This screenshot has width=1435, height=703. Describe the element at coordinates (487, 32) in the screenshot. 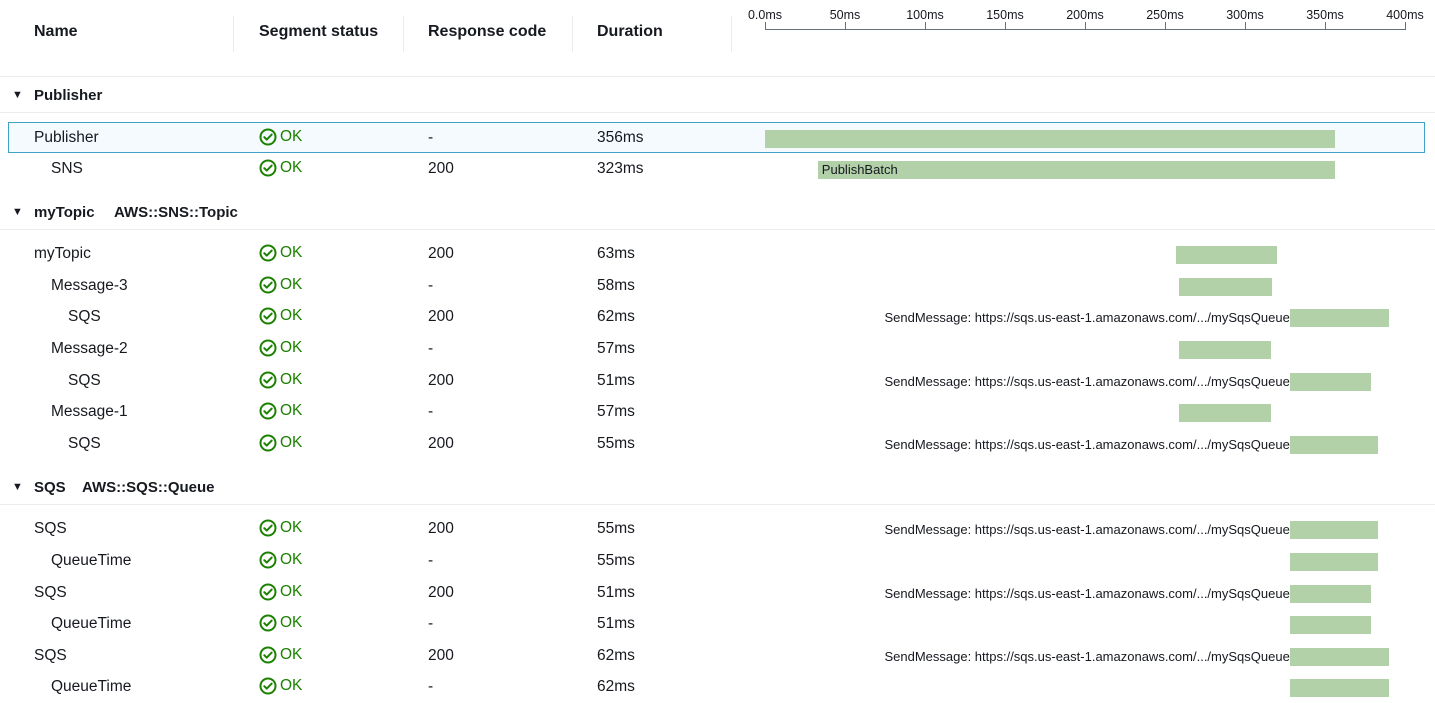

I see `column-header-response-code: Response code` at that location.